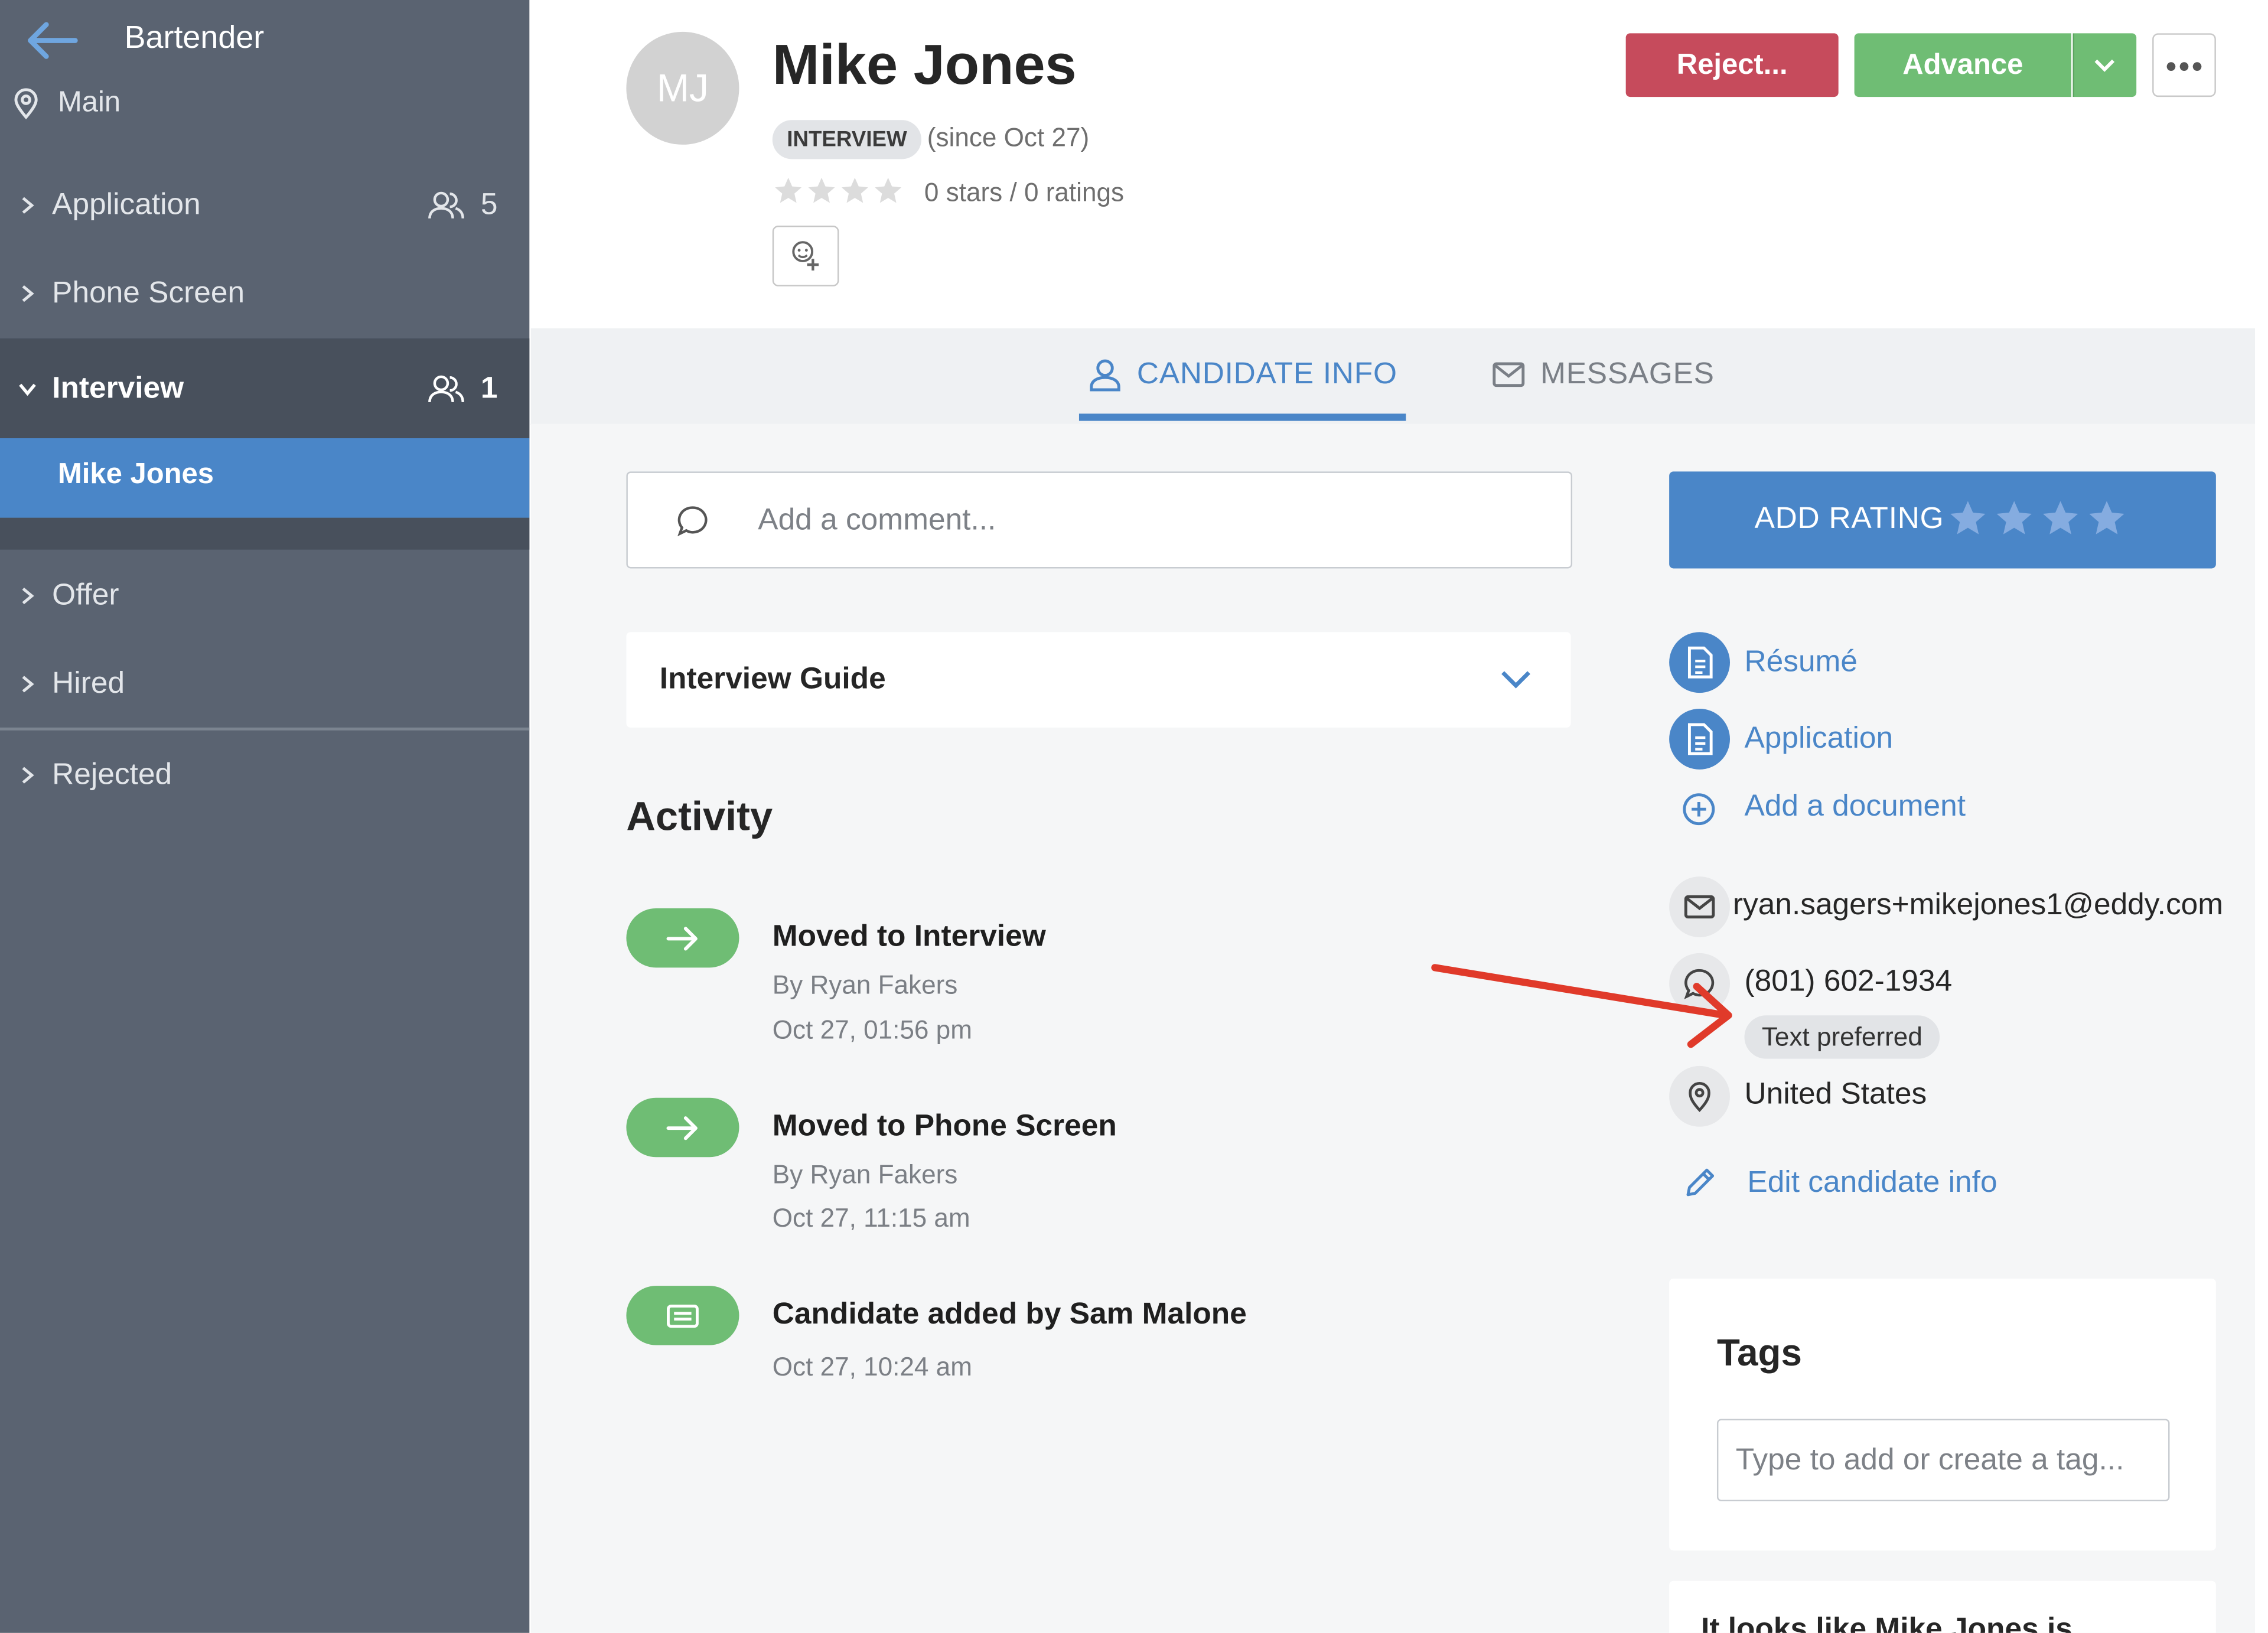 The width and height of the screenshot is (2268, 1633). What do you see at coordinates (1148, 521) in the screenshot?
I see `comment-input` at bounding box center [1148, 521].